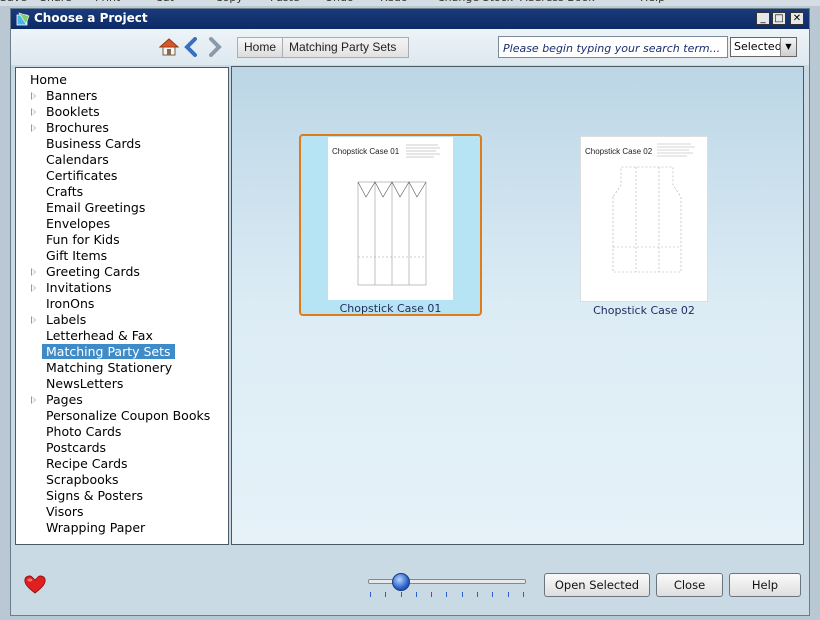 This screenshot has height=620, width=820. Describe the element at coordinates (758, 46) in the screenshot. I see `filter-value: Selected` at that location.